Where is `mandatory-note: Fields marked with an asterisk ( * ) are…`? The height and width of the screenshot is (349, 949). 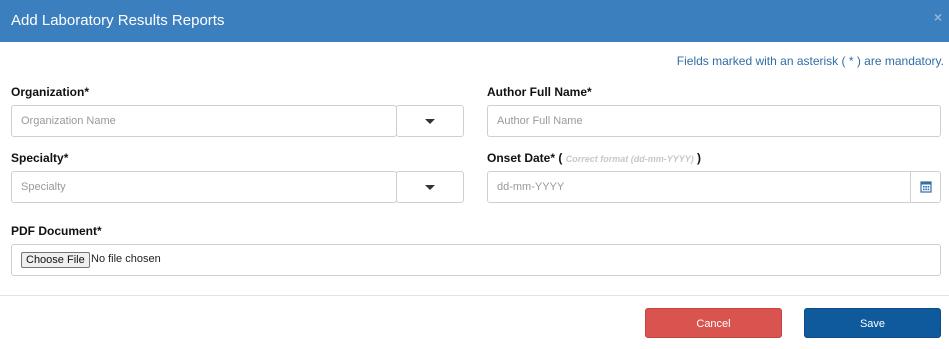
mandatory-note: Fields marked with an asterisk ( * ) are… is located at coordinates (810, 61).